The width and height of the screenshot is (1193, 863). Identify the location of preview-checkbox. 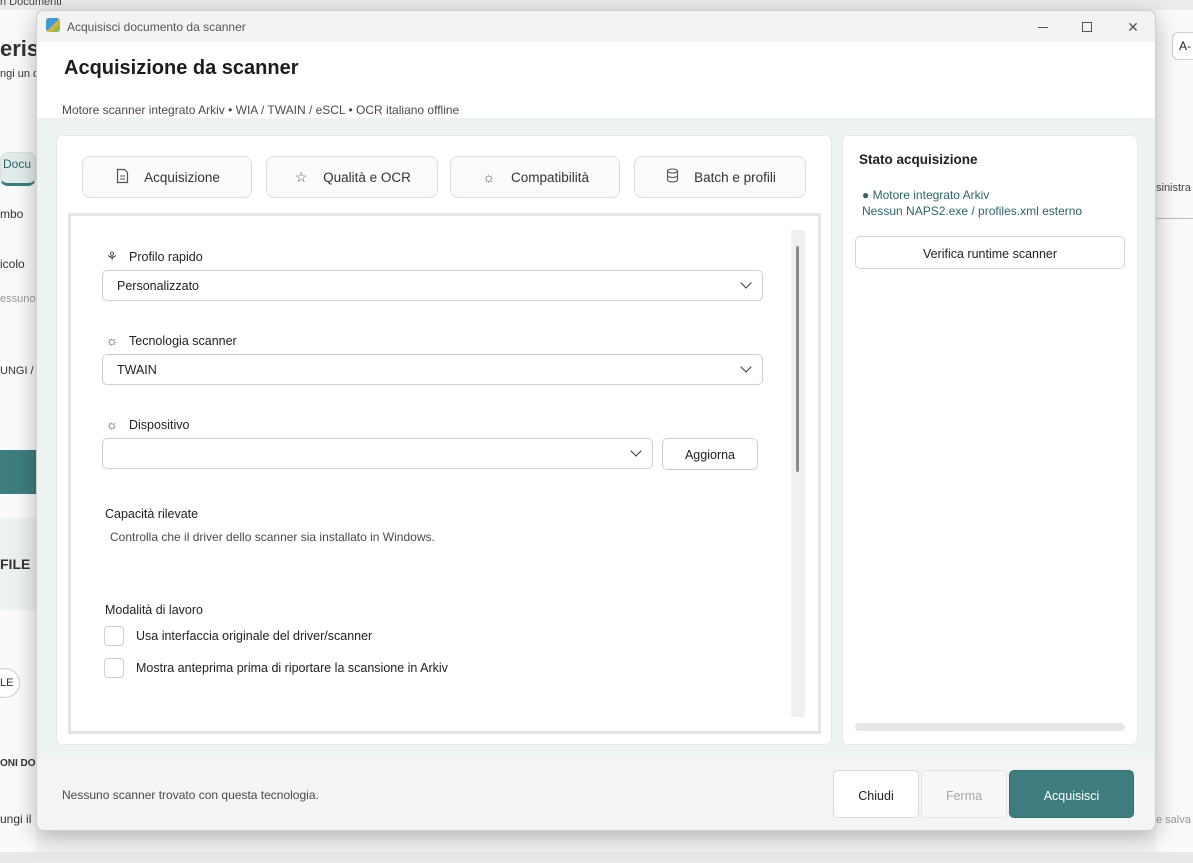
(114, 668).